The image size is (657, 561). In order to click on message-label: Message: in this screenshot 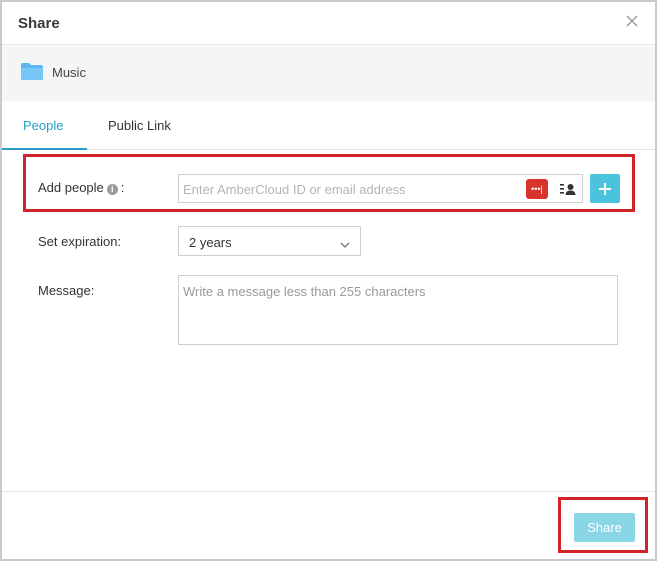, I will do `click(66, 290)`.